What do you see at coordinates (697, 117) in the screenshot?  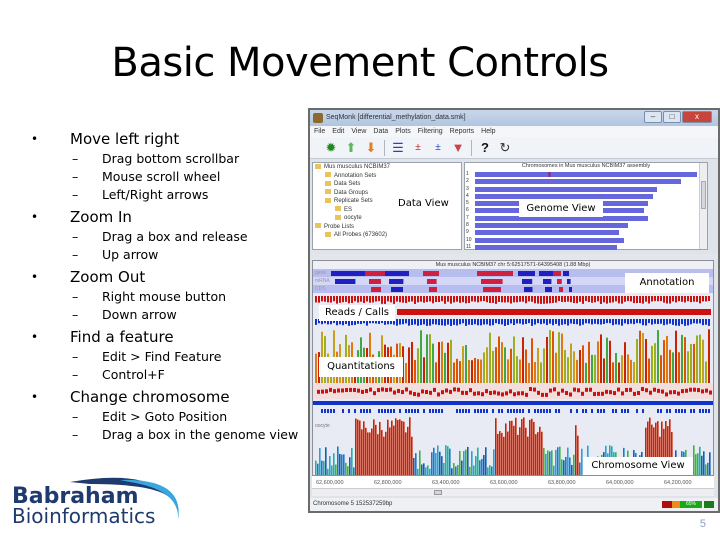 I see `close-button: x` at bounding box center [697, 117].